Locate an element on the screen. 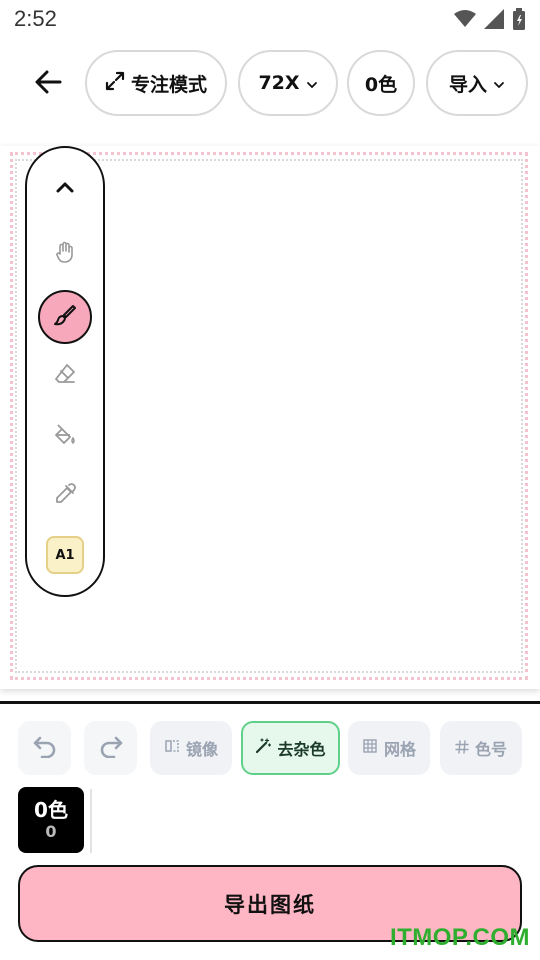 Image resolution: width=540 pixels, height=960 pixels. brush-tool is located at coordinates (65, 317).